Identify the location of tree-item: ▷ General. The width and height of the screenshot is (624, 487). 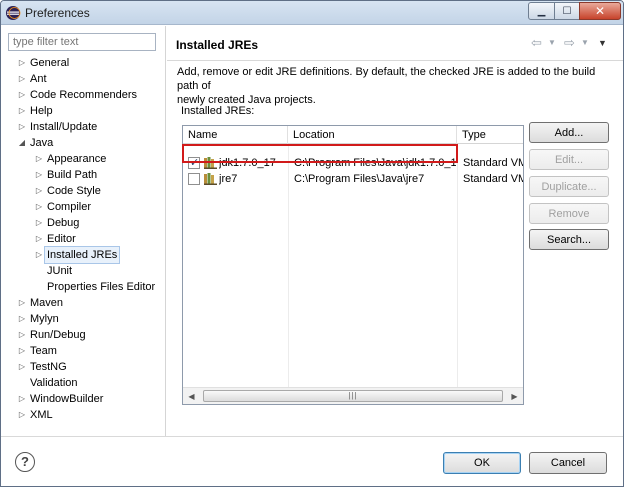
(83, 63).